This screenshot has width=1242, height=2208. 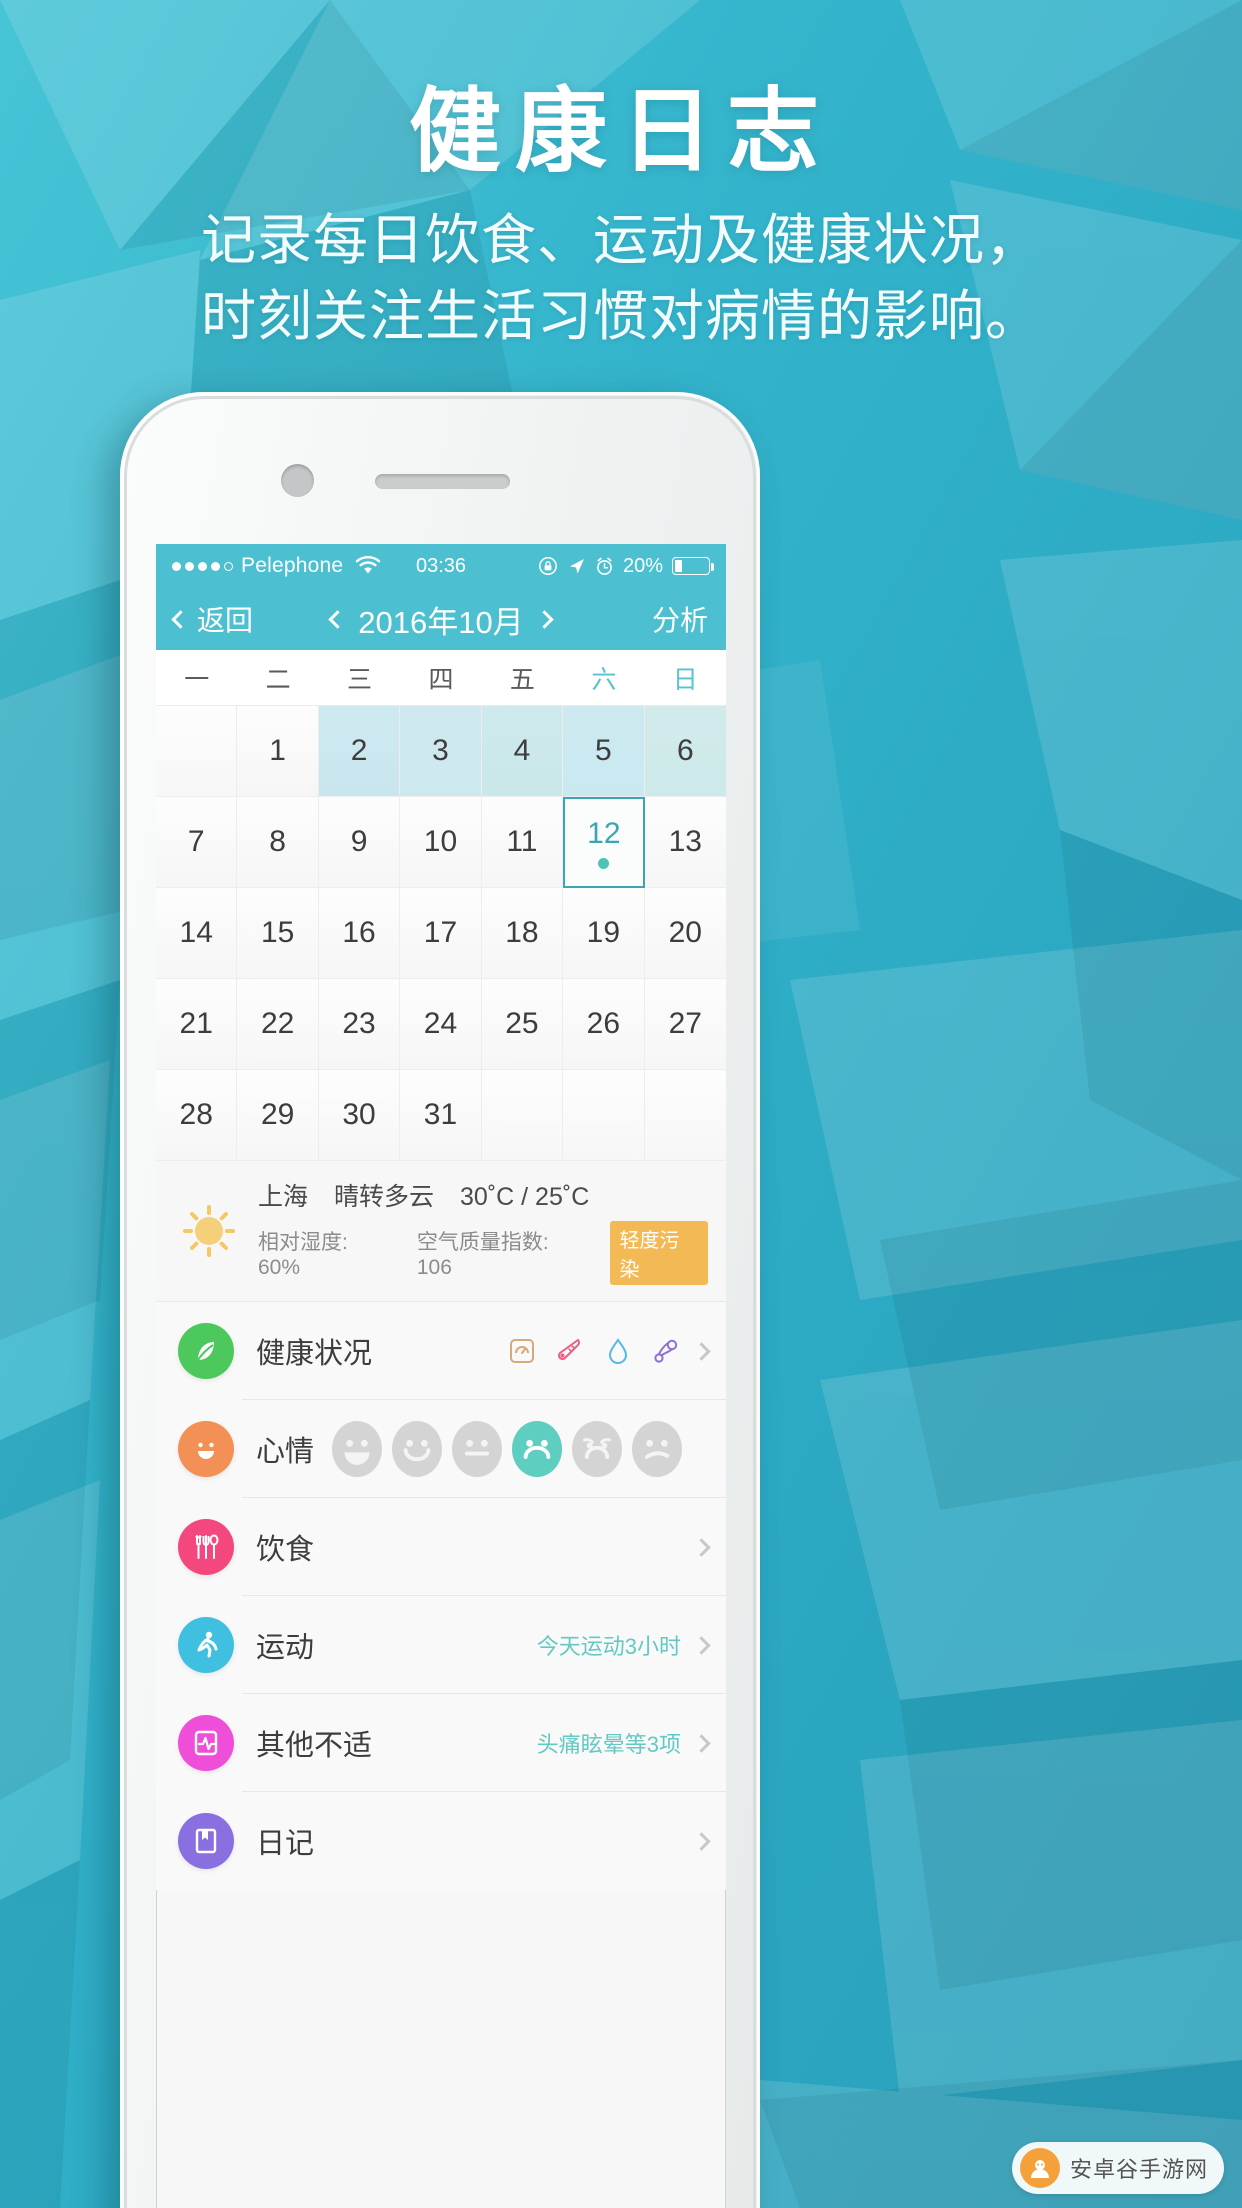 What do you see at coordinates (544, 619) in the screenshot?
I see `next-month-button` at bounding box center [544, 619].